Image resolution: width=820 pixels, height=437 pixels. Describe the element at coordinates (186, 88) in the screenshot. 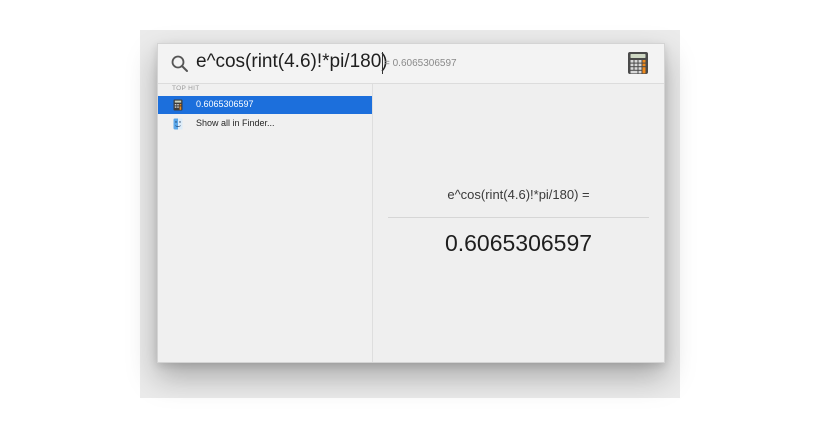

I see `section-label-top-hit: TOP HIT` at that location.